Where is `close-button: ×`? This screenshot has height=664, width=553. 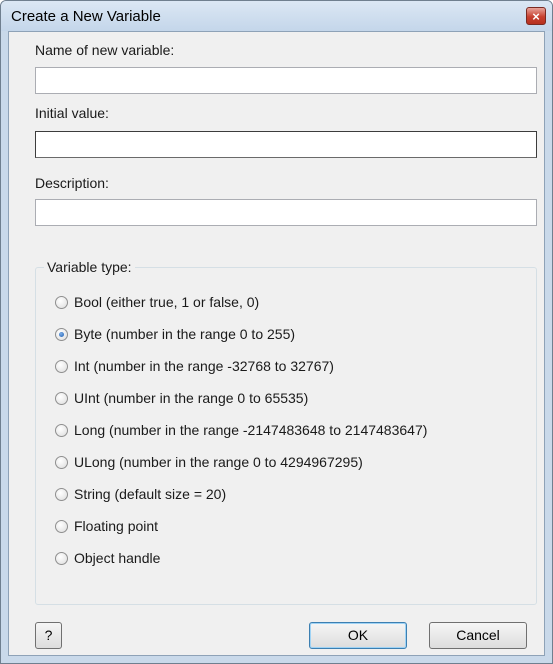
close-button: × is located at coordinates (536, 16).